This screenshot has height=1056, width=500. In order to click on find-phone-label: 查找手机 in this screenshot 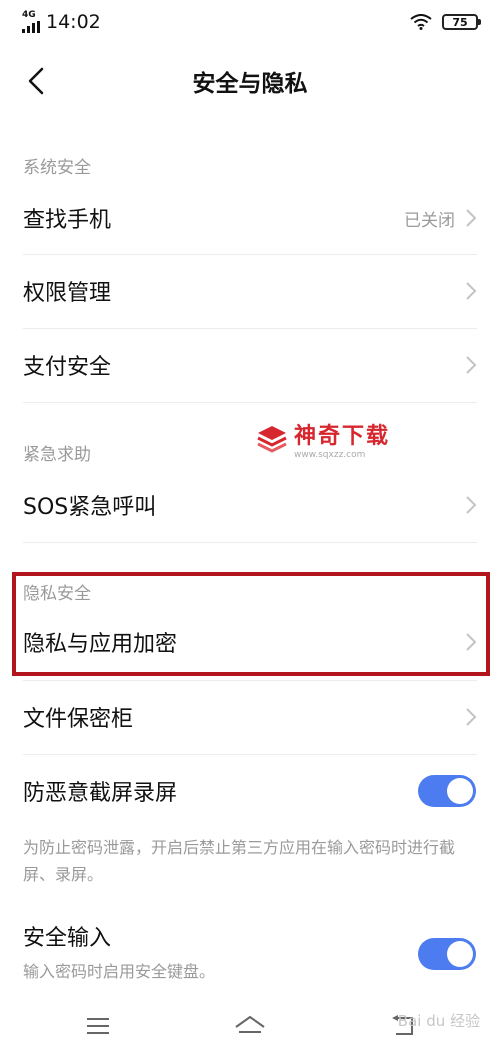, I will do `click(67, 220)`.